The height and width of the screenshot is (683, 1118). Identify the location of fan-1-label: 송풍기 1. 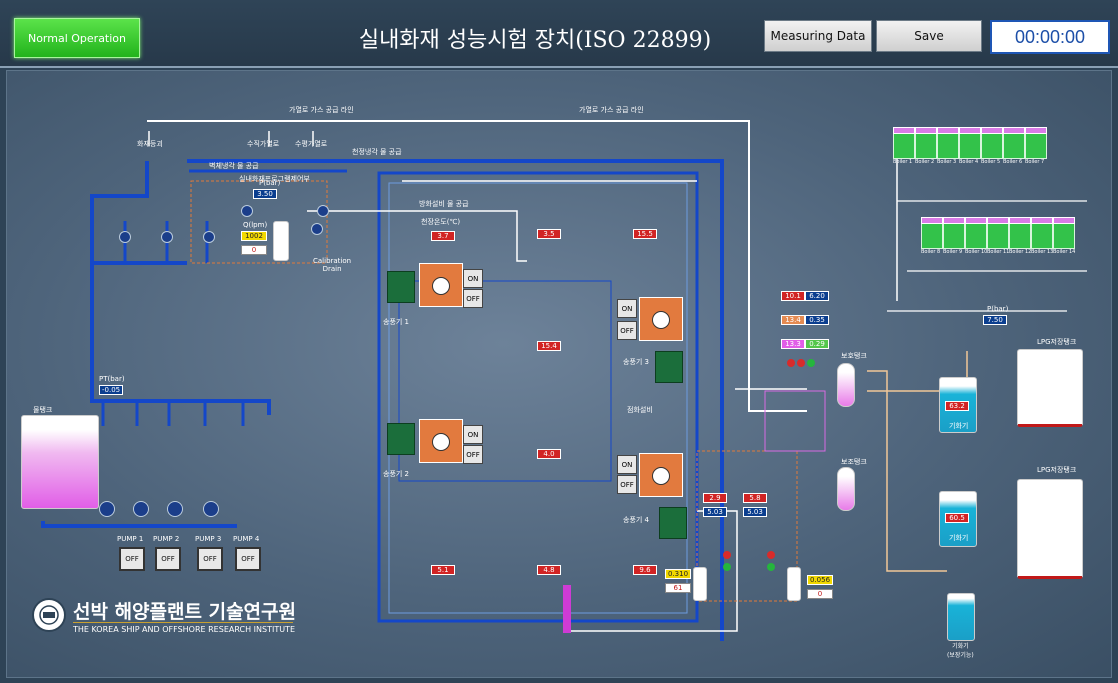
(396, 322).